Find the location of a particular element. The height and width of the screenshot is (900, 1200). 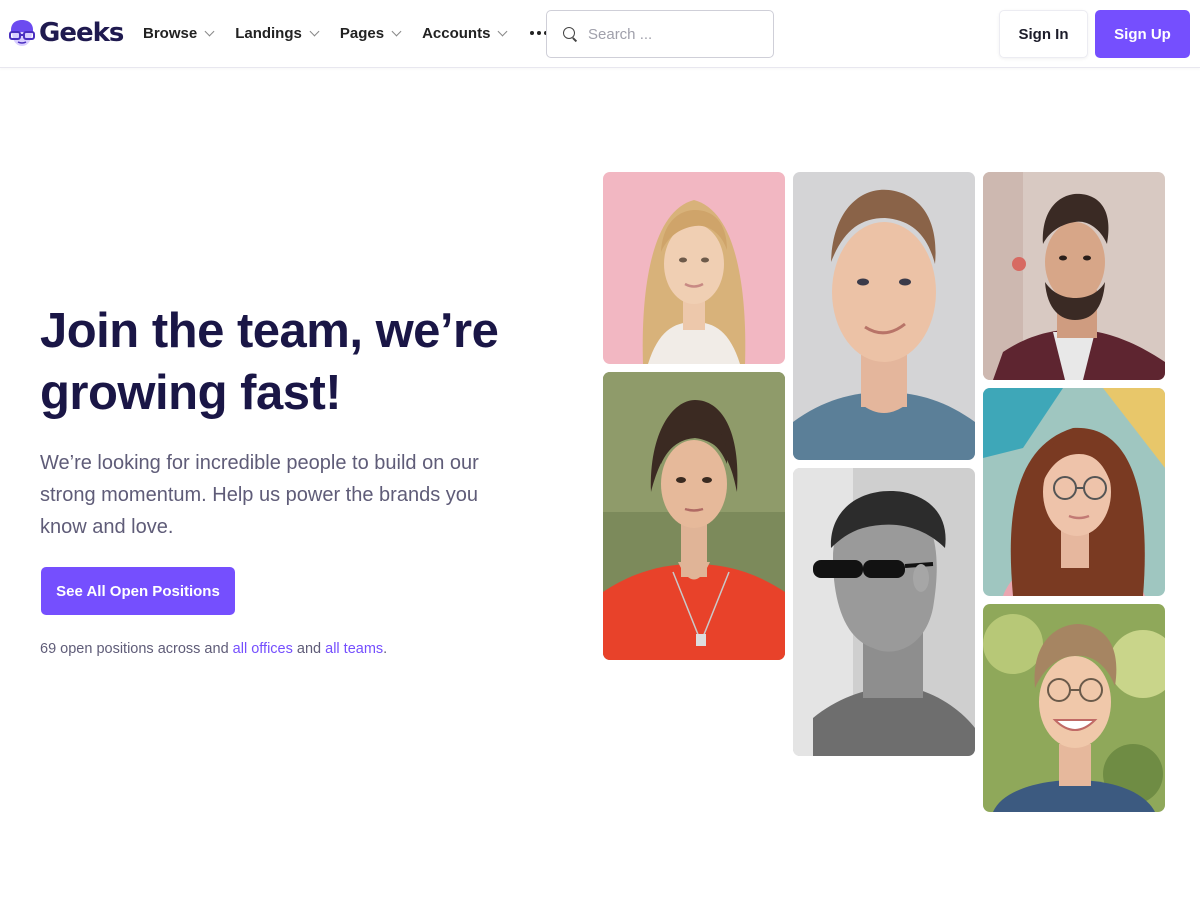

brand-name: Geeks is located at coordinates (81, 33).